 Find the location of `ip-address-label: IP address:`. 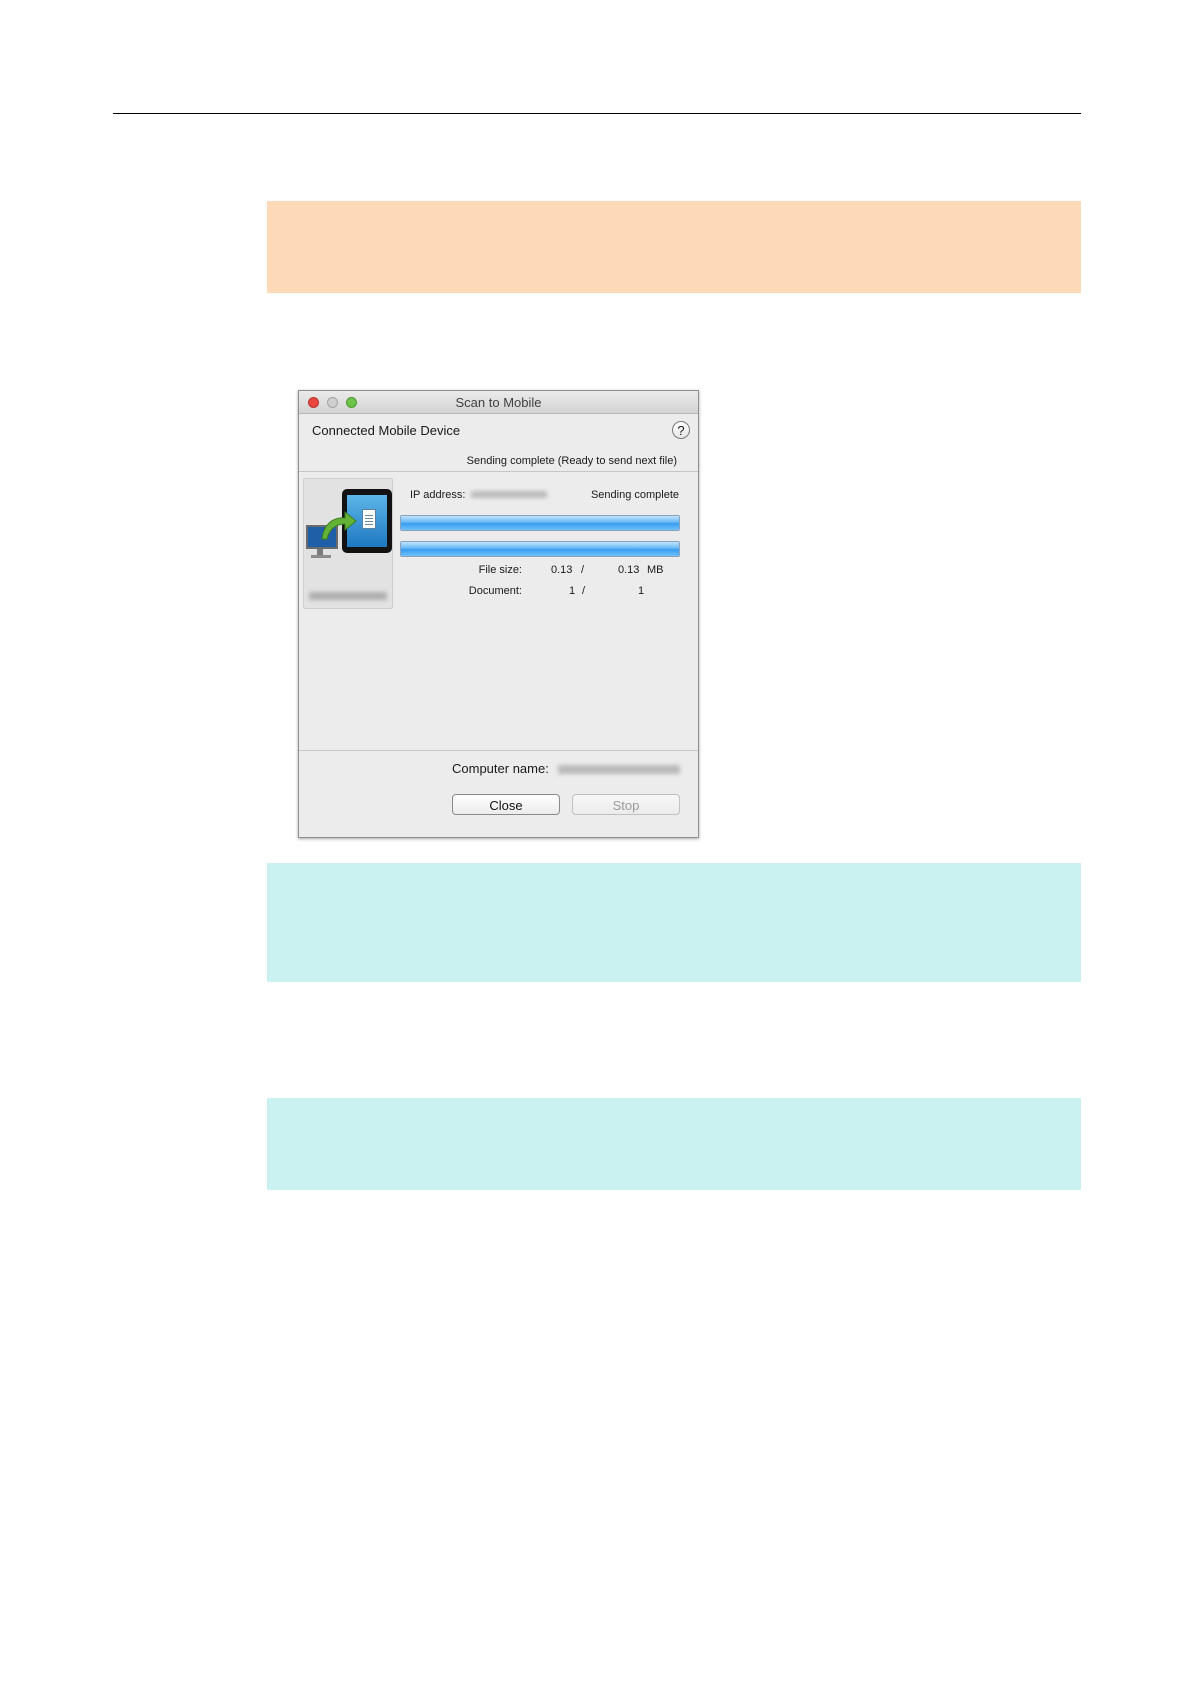

ip-address-label: IP address: is located at coordinates (438, 495).